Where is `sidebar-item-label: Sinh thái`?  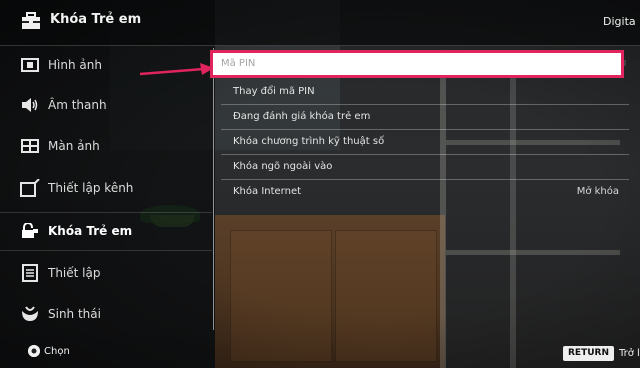 sidebar-item-label: Sinh thái is located at coordinates (74, 314).